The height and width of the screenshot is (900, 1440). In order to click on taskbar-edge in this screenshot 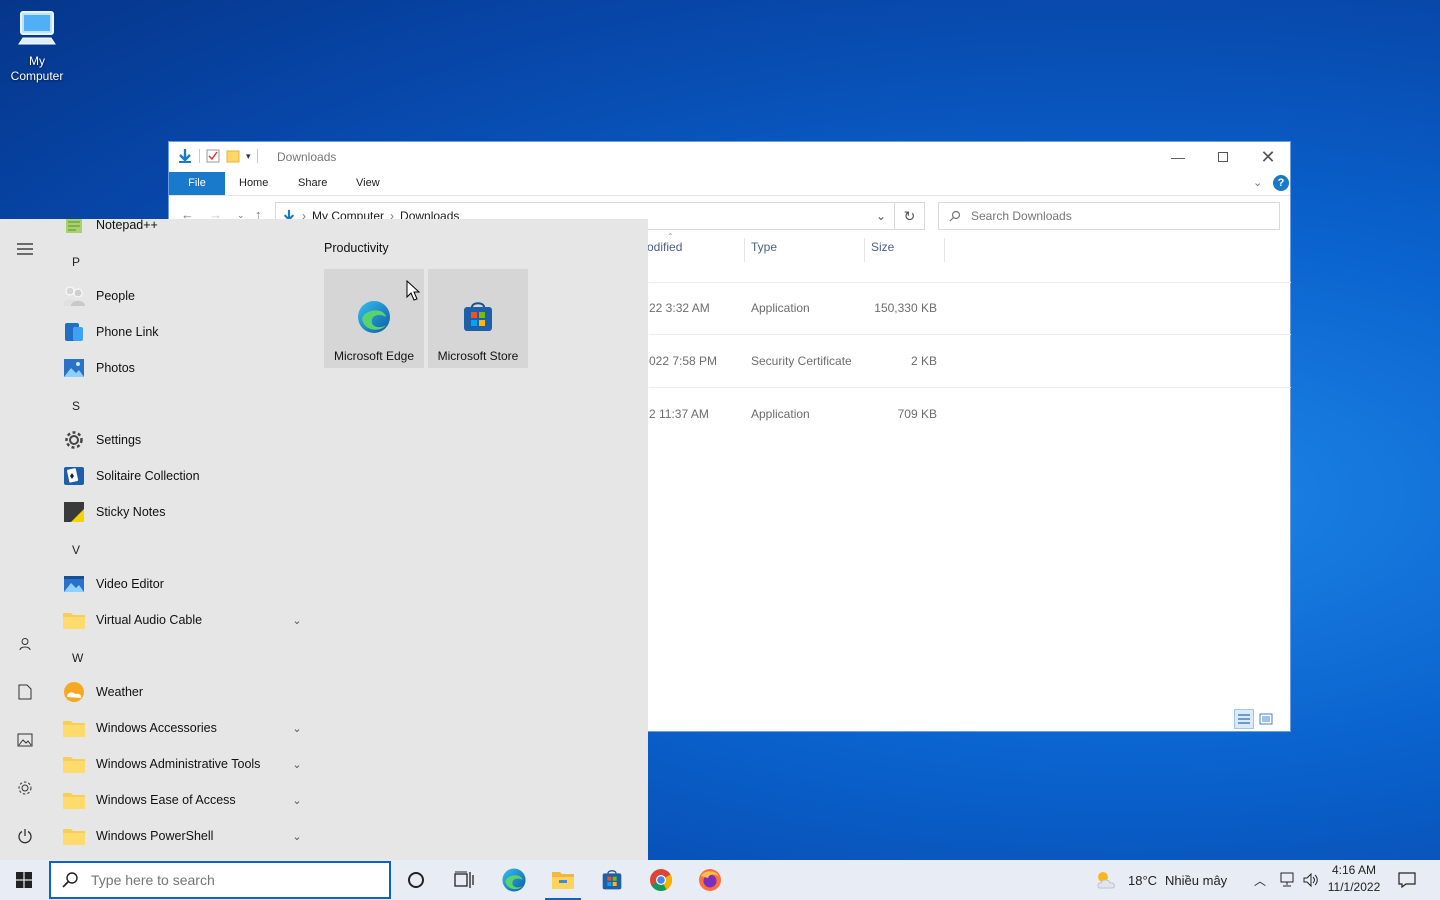, I will do `click(514, 880)`.